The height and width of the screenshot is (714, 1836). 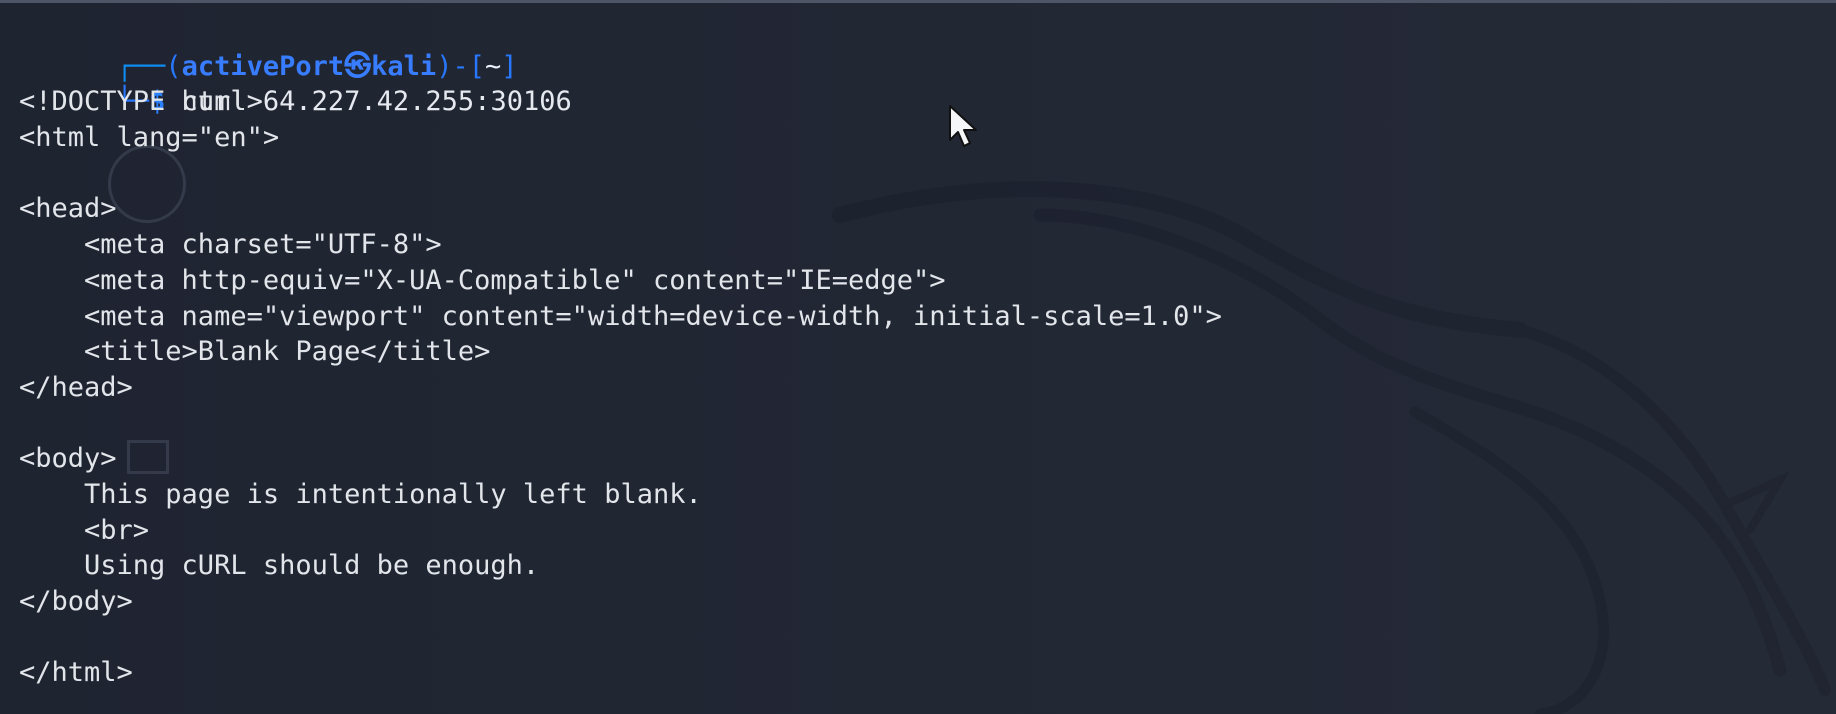 What do you see at coordinates (76, 601) in the screenshot?
I see `output-line: </body>` at bounding box center [76, 601].